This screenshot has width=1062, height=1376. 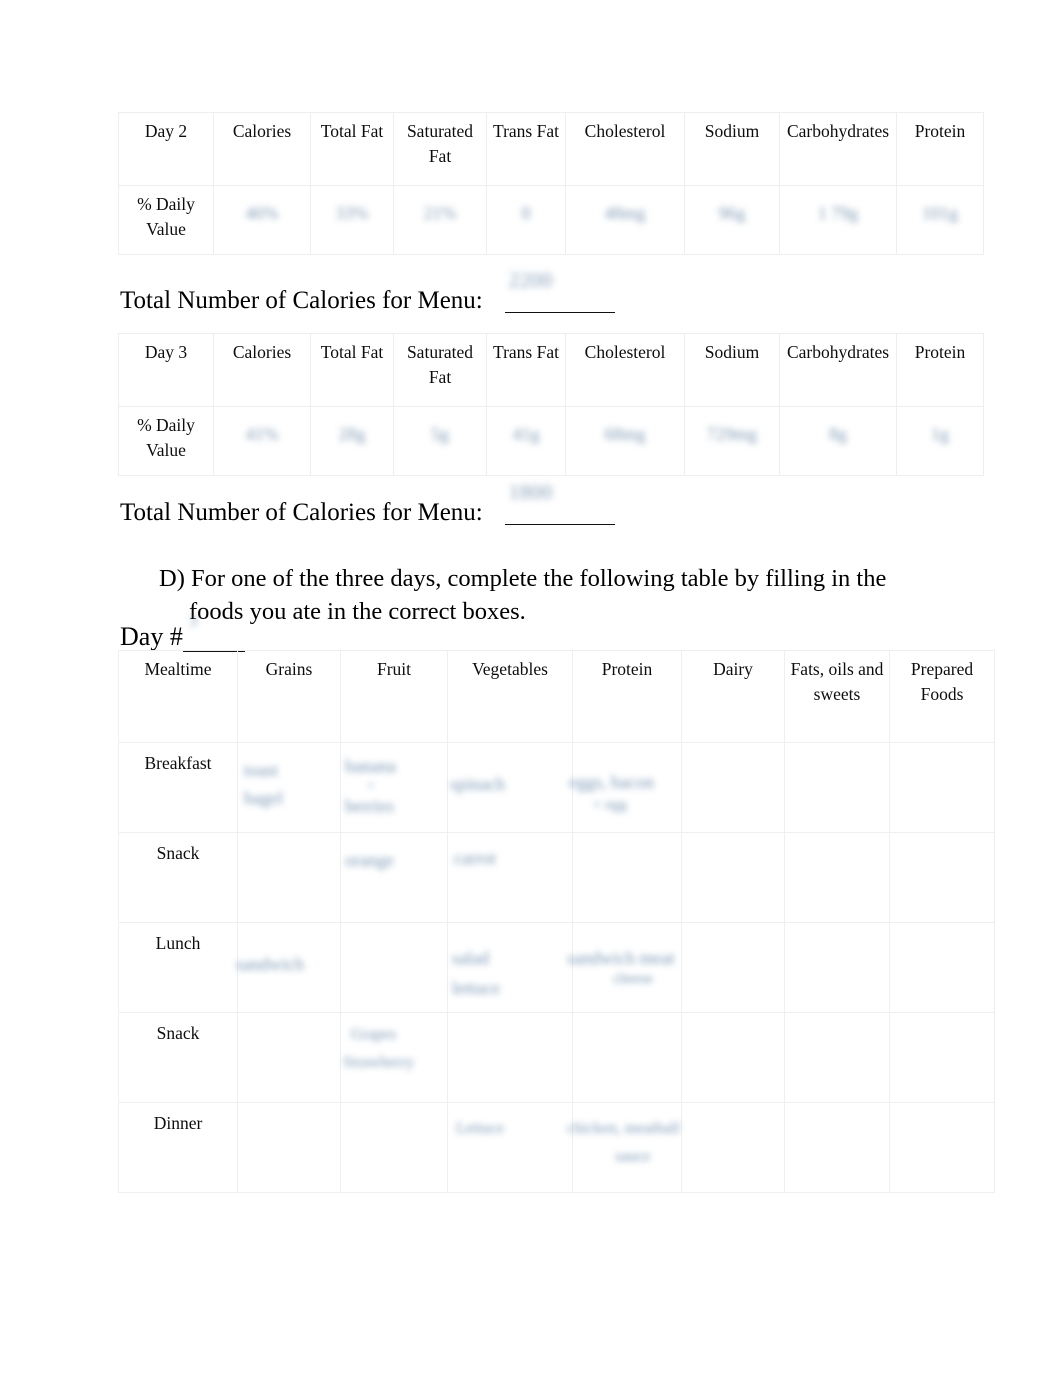 What do you see at coordinates (624, 1147) in the screenshot?
I see `cell-dinner-protein: chicken, meatball sauce` at bounding box center [624, 1147].